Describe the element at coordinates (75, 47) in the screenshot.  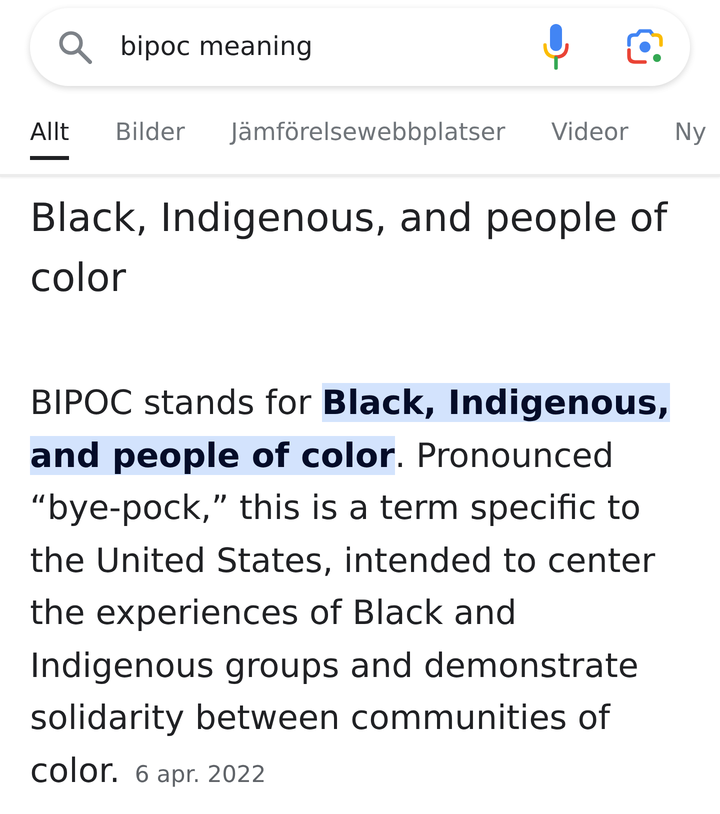
I see `search-icon` at that location.